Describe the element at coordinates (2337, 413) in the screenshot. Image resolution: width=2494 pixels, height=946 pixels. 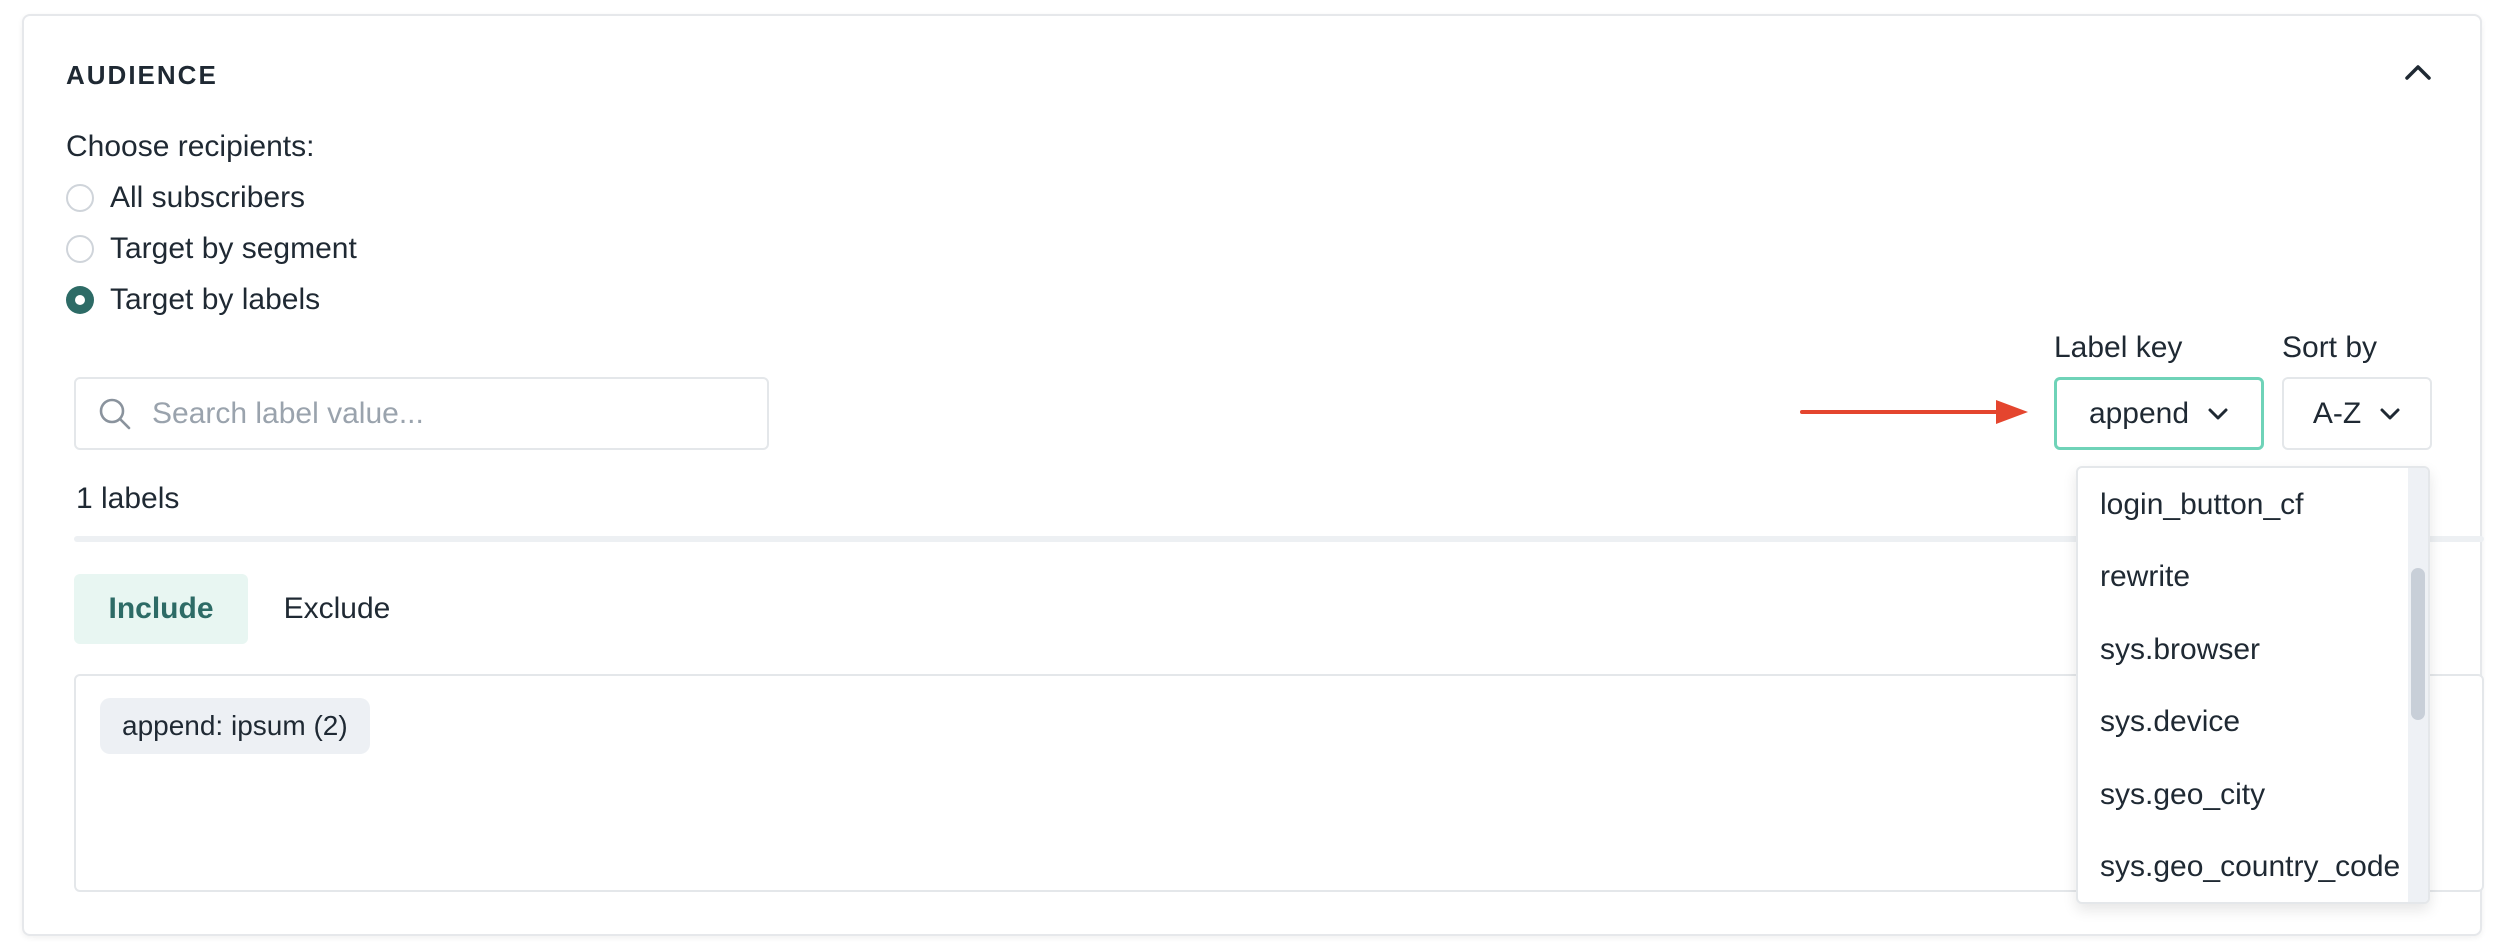
I see `sort-by-value: A-Z` at that location.